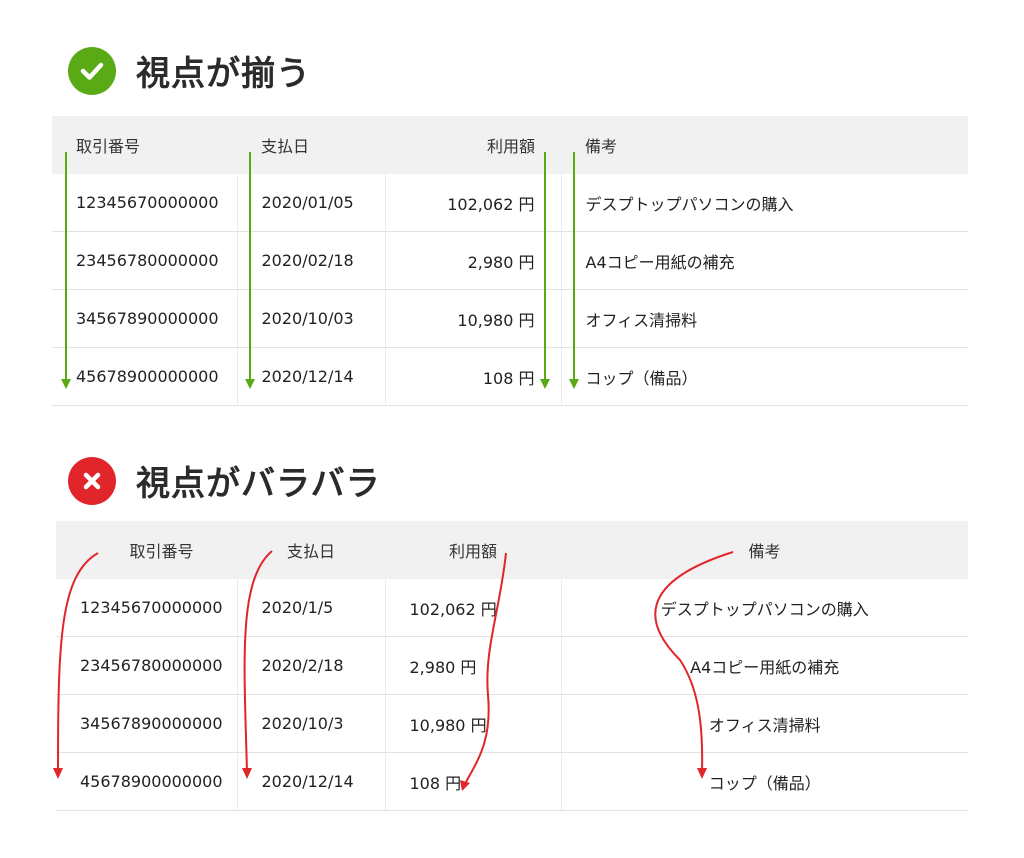  I want to click on cross-icon, so click(92, 480).